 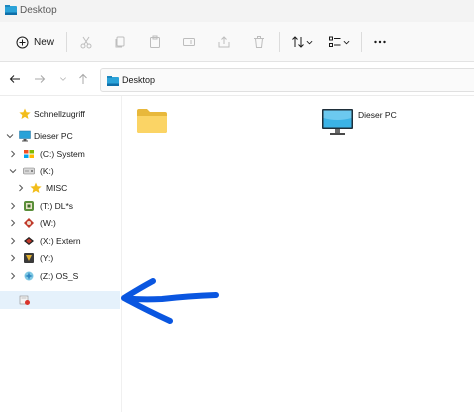 I want to click on rename-icon, so click(x=189, y=42).